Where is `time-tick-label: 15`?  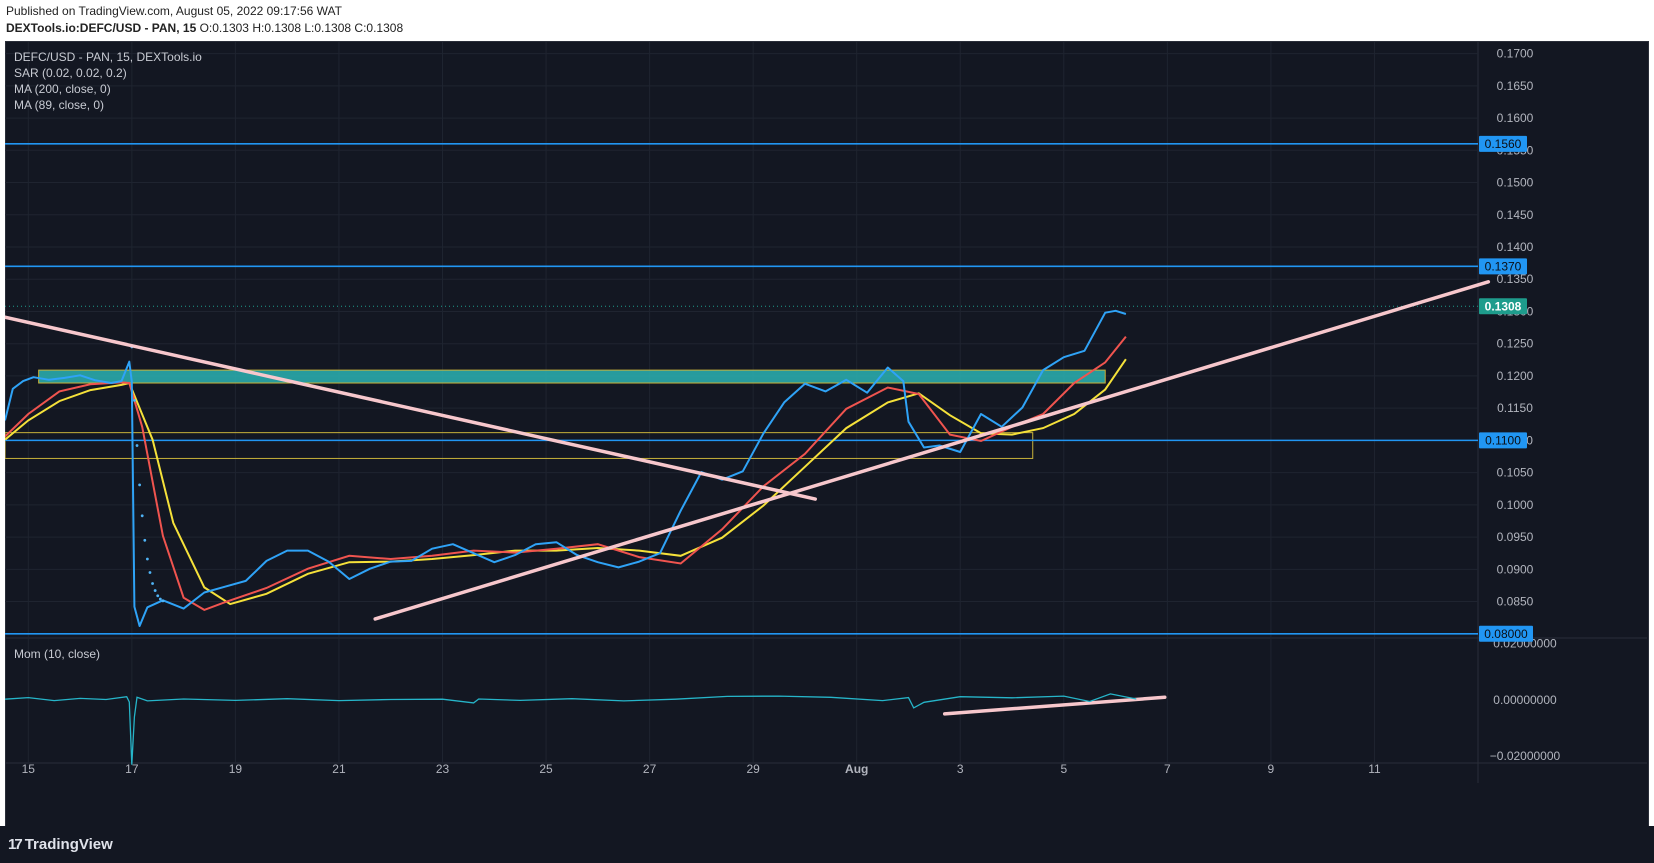
time-tick-label: 15 is located at coordinates (29, 769).